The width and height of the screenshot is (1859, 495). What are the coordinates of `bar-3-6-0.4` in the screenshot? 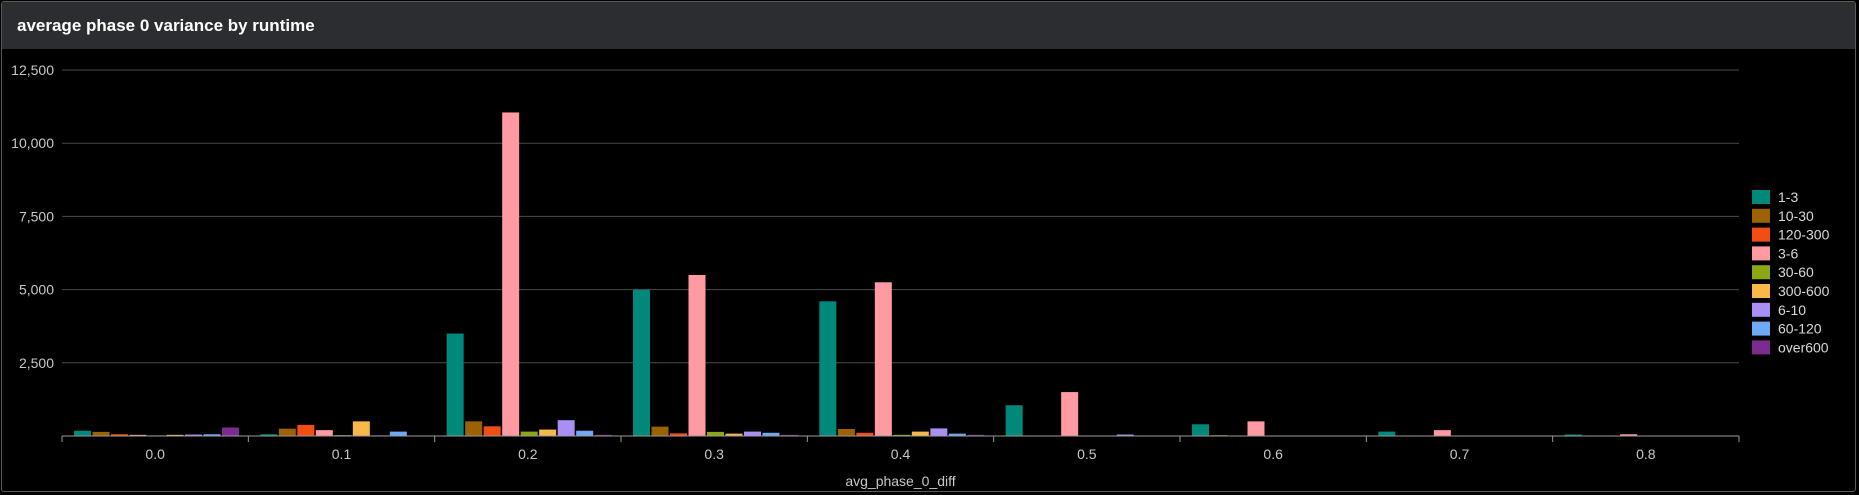 It's located at (883, 359).